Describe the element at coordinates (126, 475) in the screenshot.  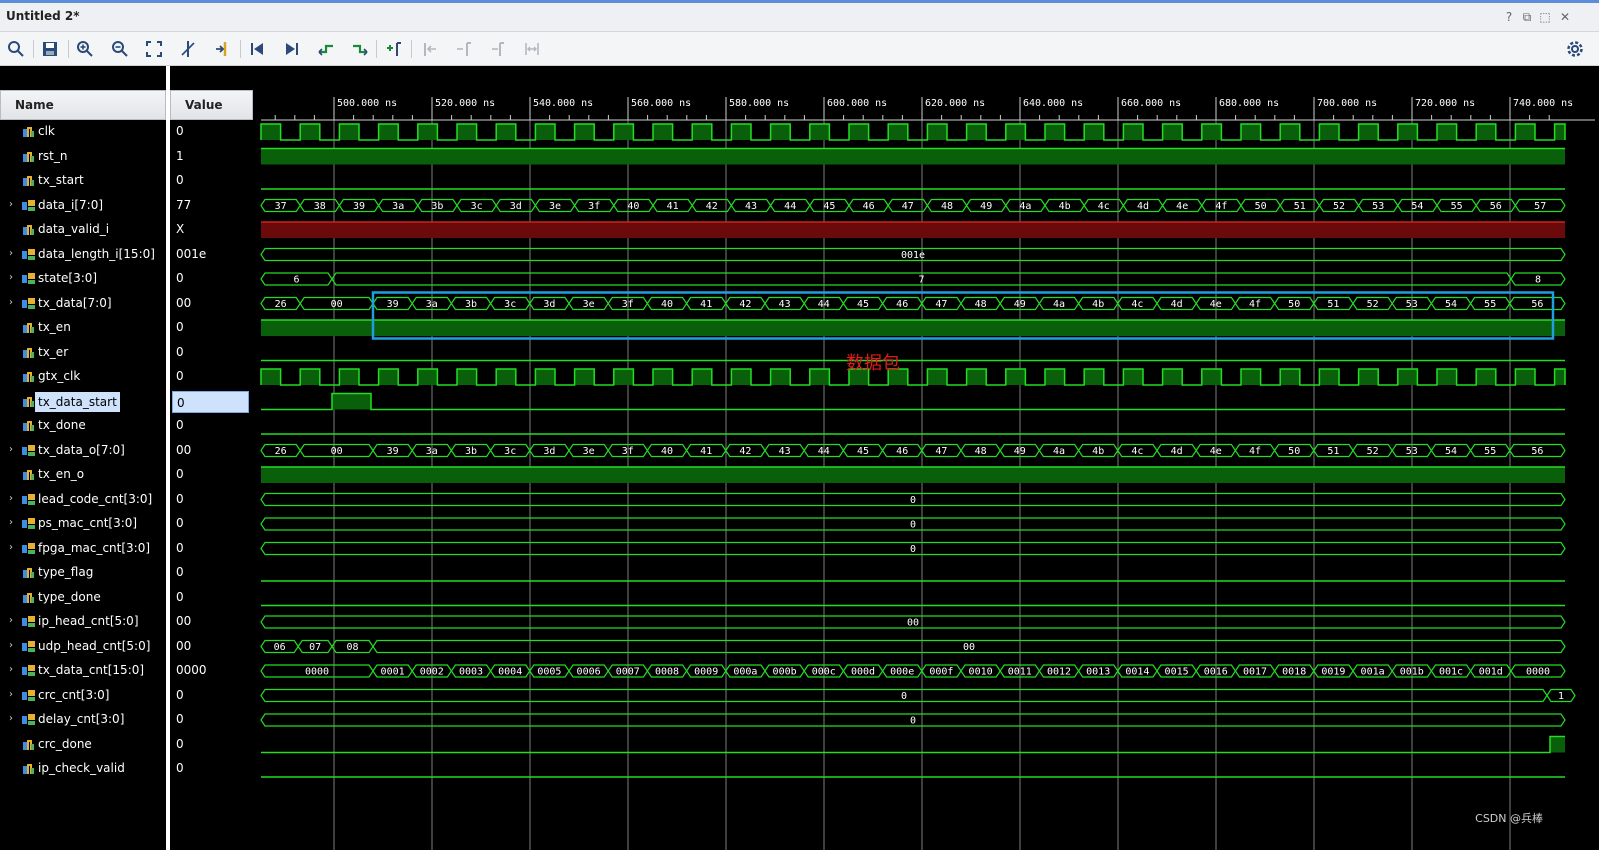
I see `signal-row: tx_en_o 0` at that location.